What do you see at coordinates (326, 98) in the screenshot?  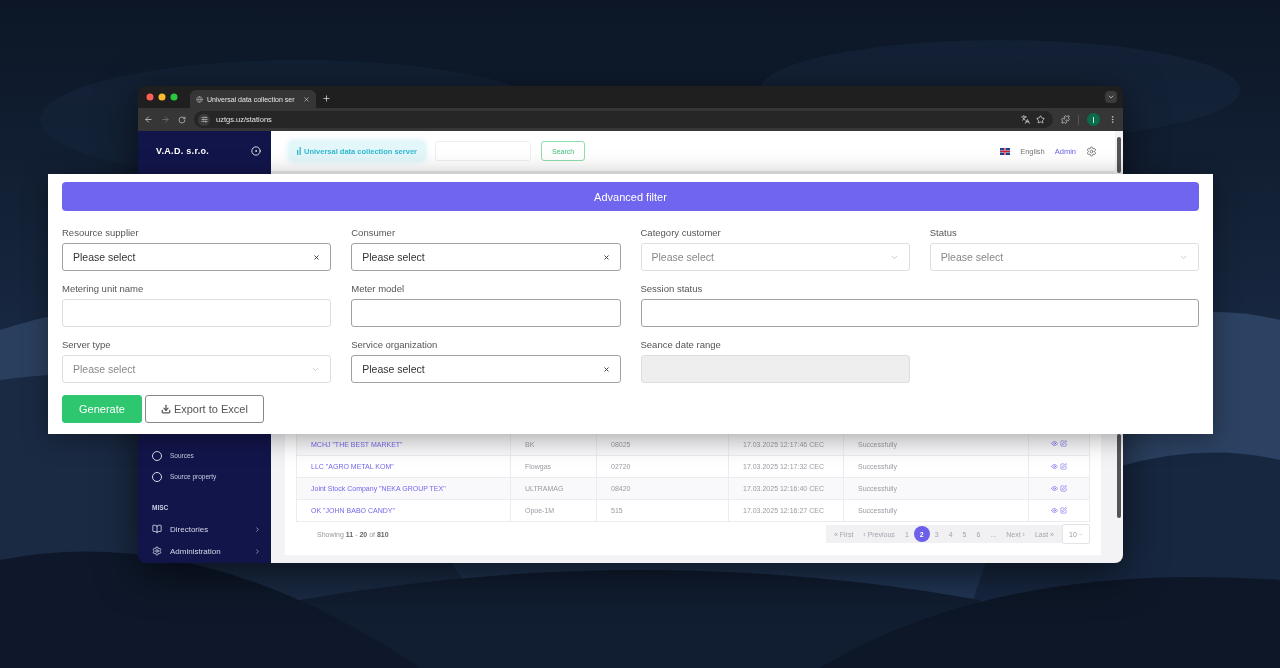 I see `new-tab-icon` at bounding box center [326, 98].